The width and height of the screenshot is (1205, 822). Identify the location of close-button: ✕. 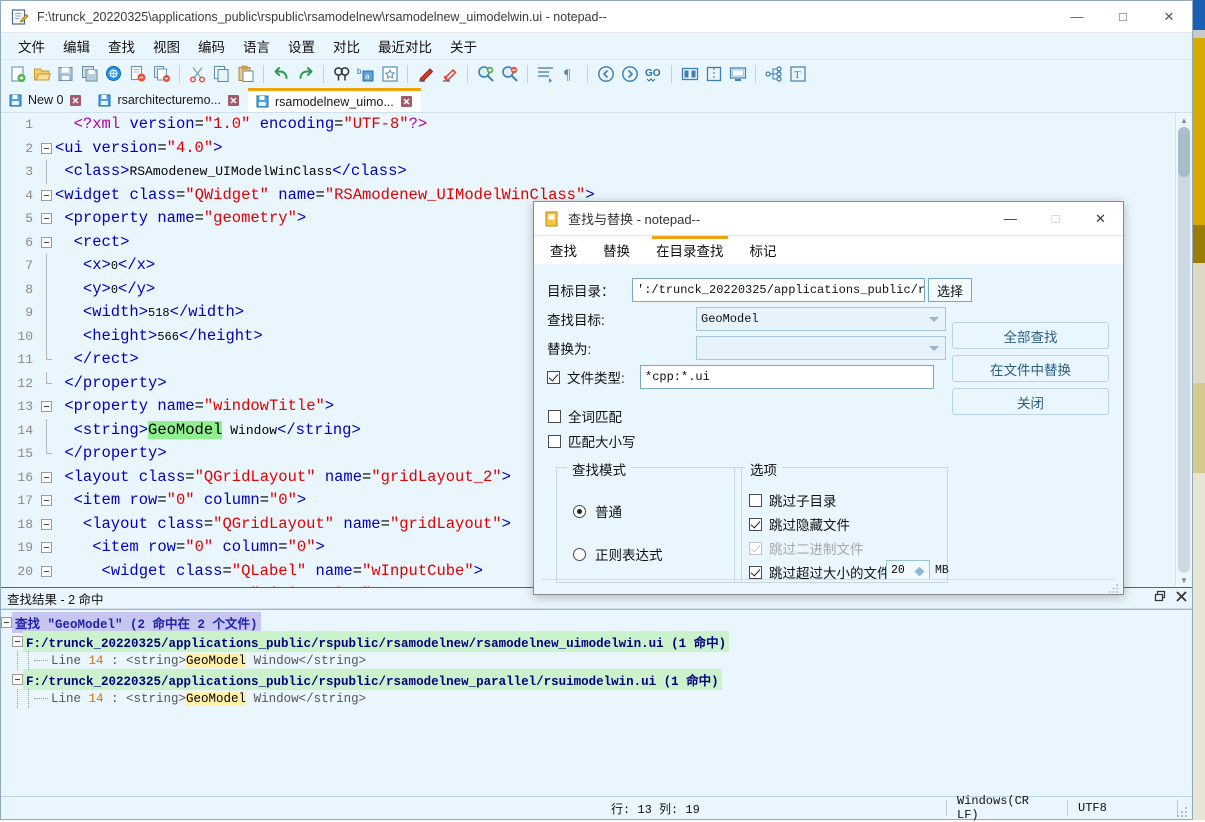
(1169, 16).